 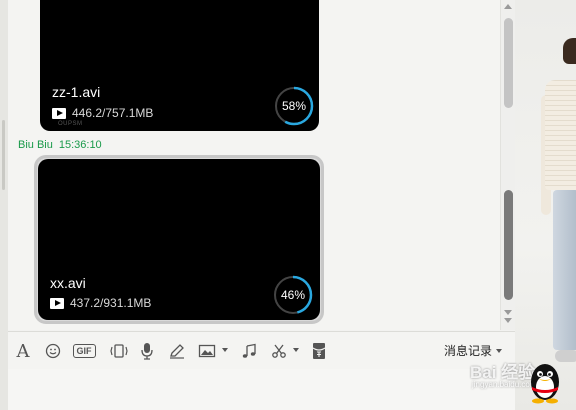 What do you see at coordinates (249, 351) in the screenshot?
I see `music-icon` at bounding box center [249, 351].